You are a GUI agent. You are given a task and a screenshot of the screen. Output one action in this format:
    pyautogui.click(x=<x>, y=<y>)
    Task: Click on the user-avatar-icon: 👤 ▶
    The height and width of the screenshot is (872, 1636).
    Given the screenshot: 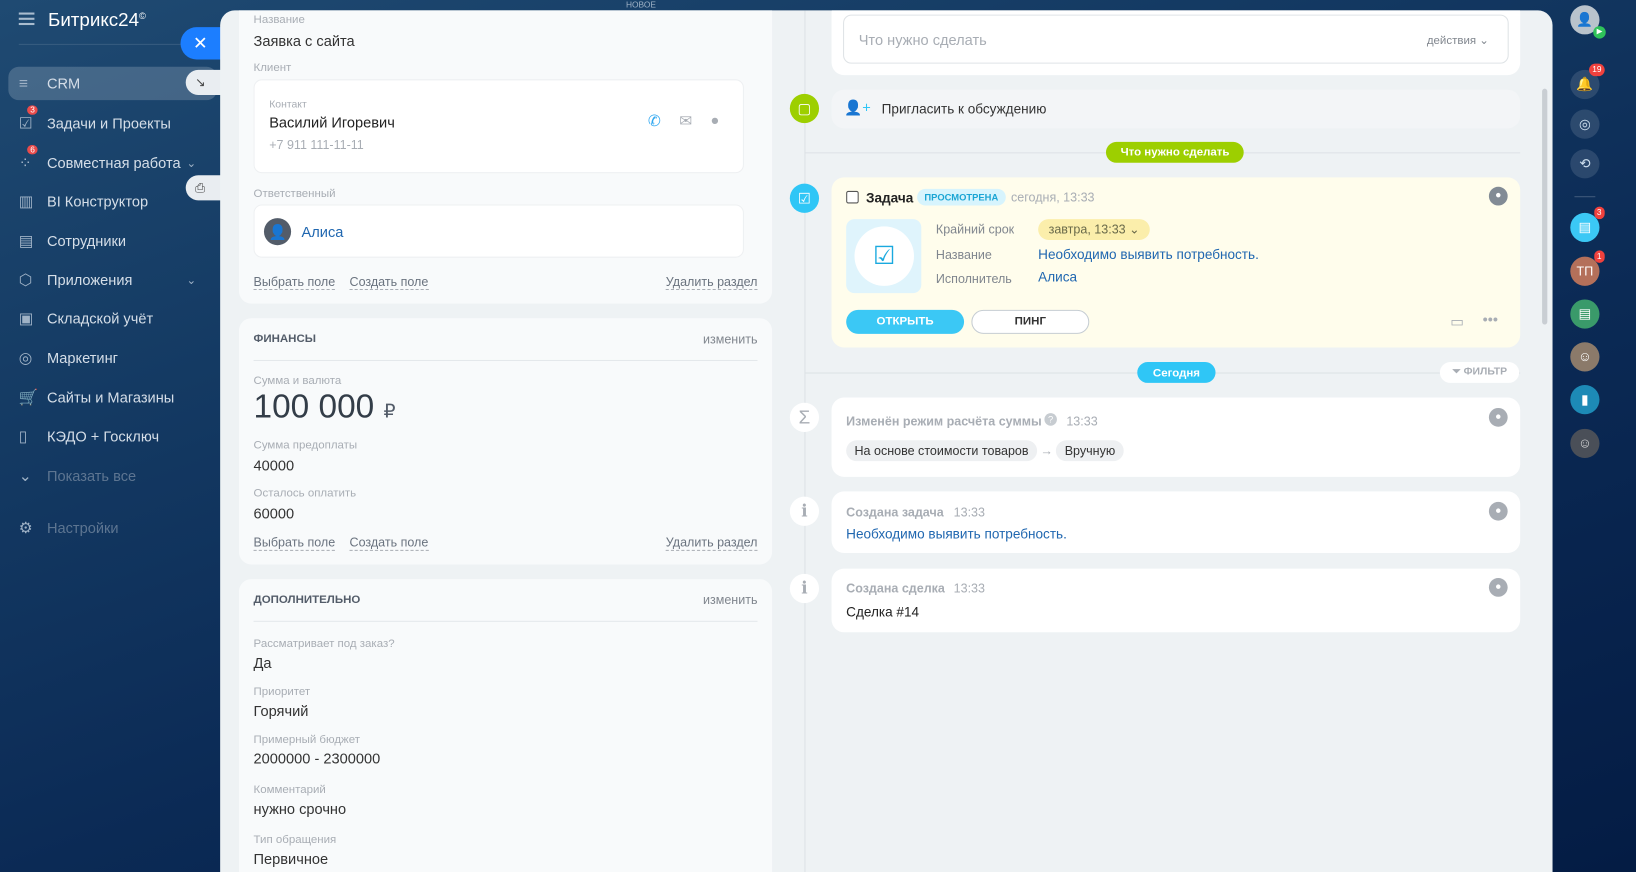 What is the action you would take?
    pyautogui.click(x=1588, y=22)
    